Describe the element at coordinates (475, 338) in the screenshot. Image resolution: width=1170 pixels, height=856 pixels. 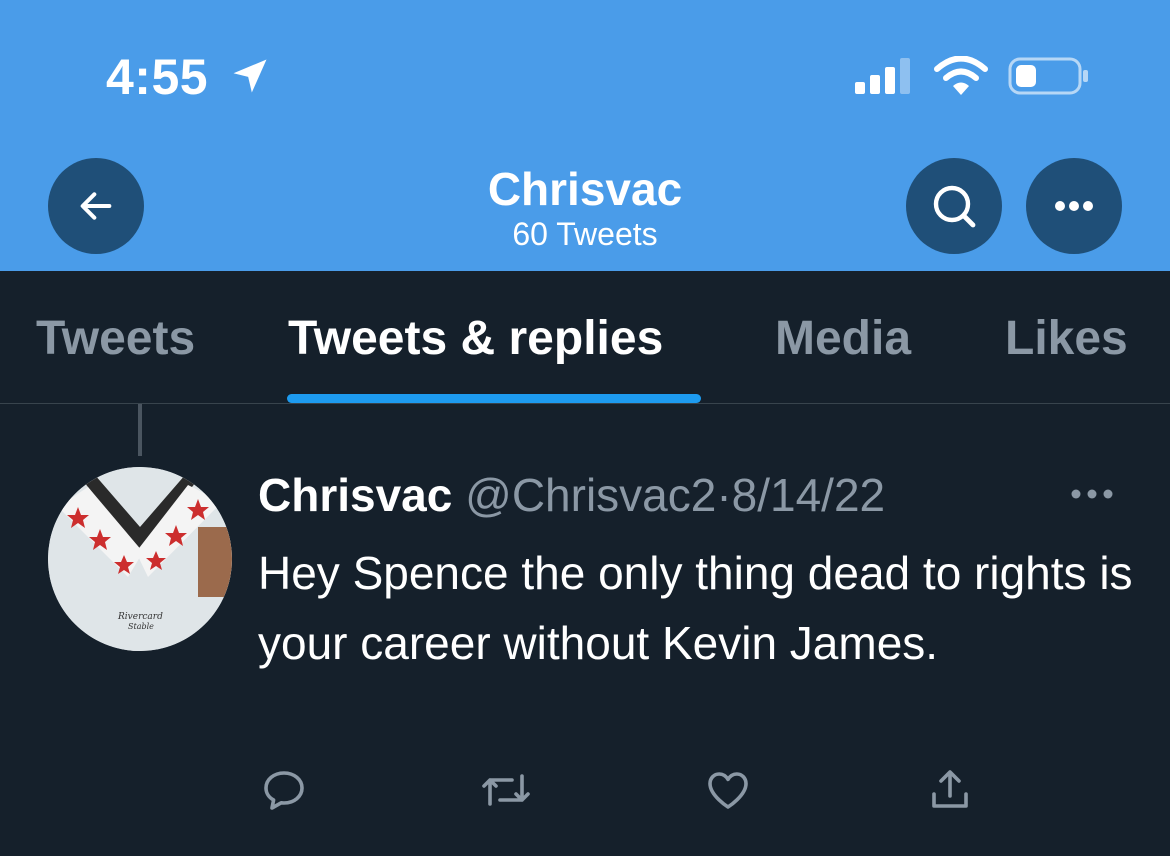
I see `tab-tweets-and-replies: Tweets & replies` at that location.